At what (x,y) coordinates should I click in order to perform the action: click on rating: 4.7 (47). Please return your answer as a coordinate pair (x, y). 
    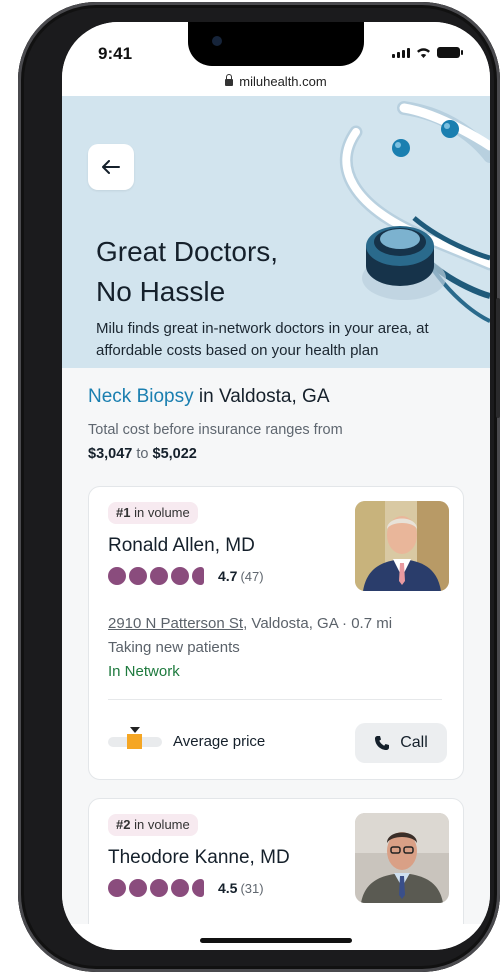
    Looking at the image, I should click on (186, 576).